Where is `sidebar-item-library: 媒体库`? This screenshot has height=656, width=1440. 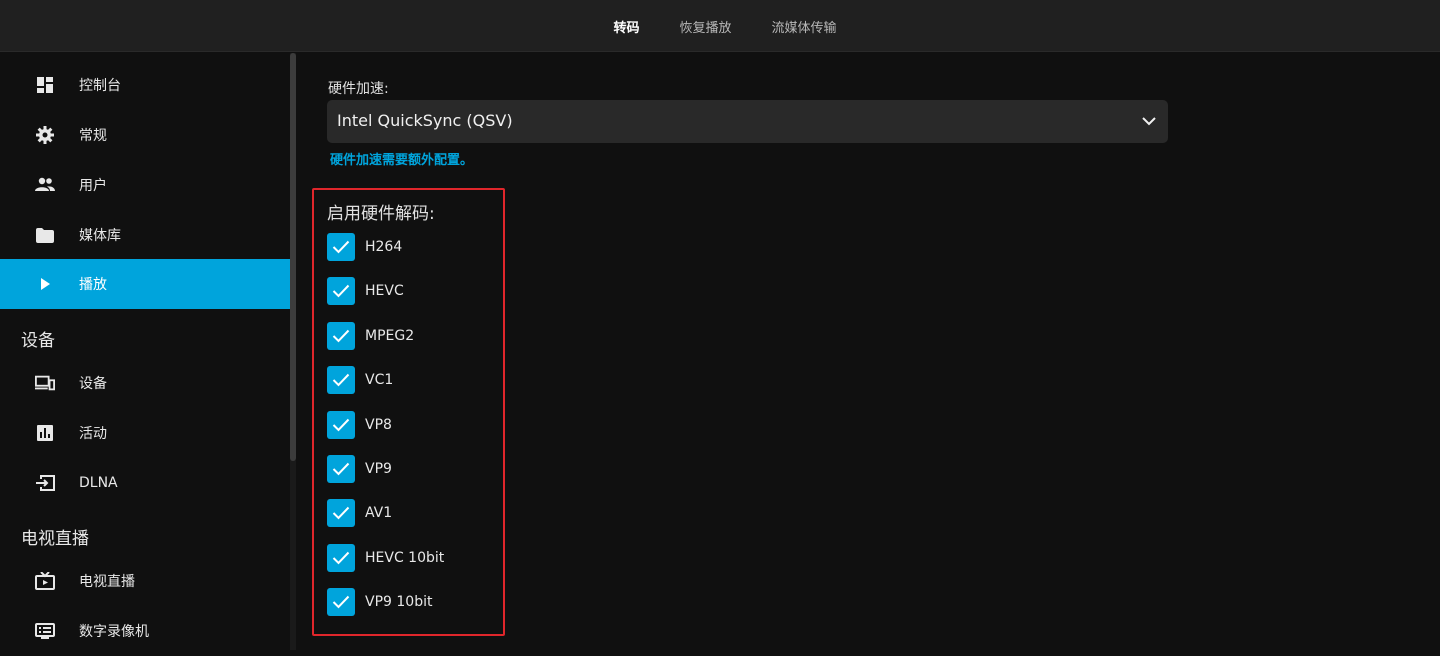 sidebar-item-library: 媒体库 is located at coordinates (145, 235).